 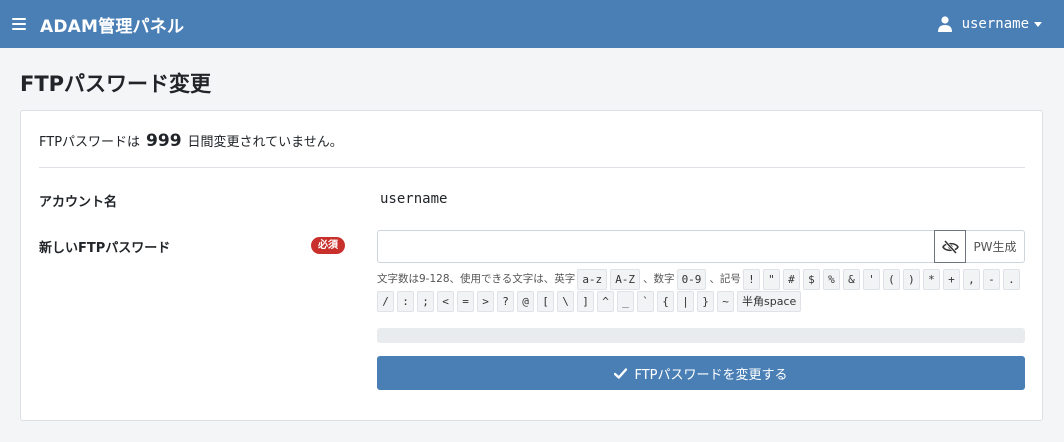 What do you see at coordinates (665, 301) in the screenshot?
I see `chip-symbol: {` at bounding box center [665, 301].